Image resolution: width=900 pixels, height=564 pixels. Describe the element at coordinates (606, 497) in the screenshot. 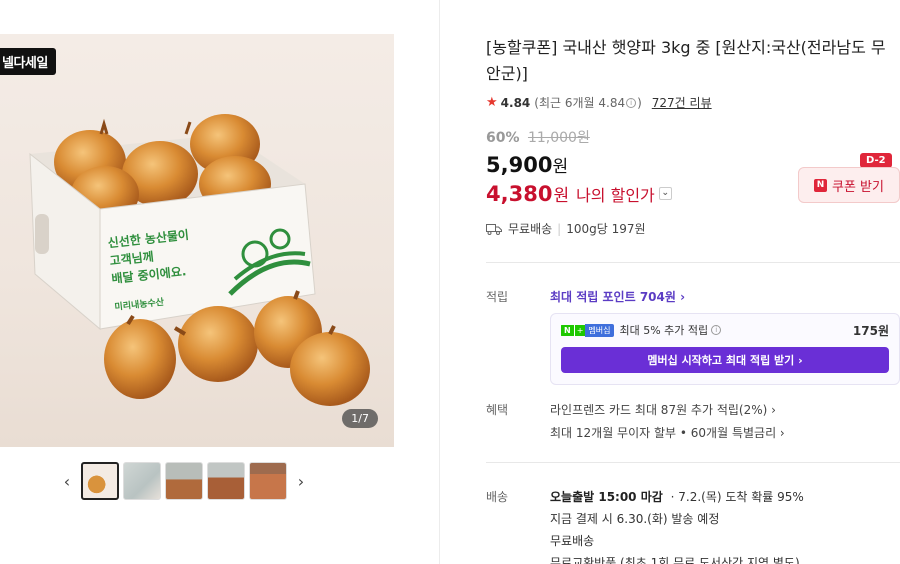

I see `delivery-cutoff: 오늘출발 15:00 마감` at that location.